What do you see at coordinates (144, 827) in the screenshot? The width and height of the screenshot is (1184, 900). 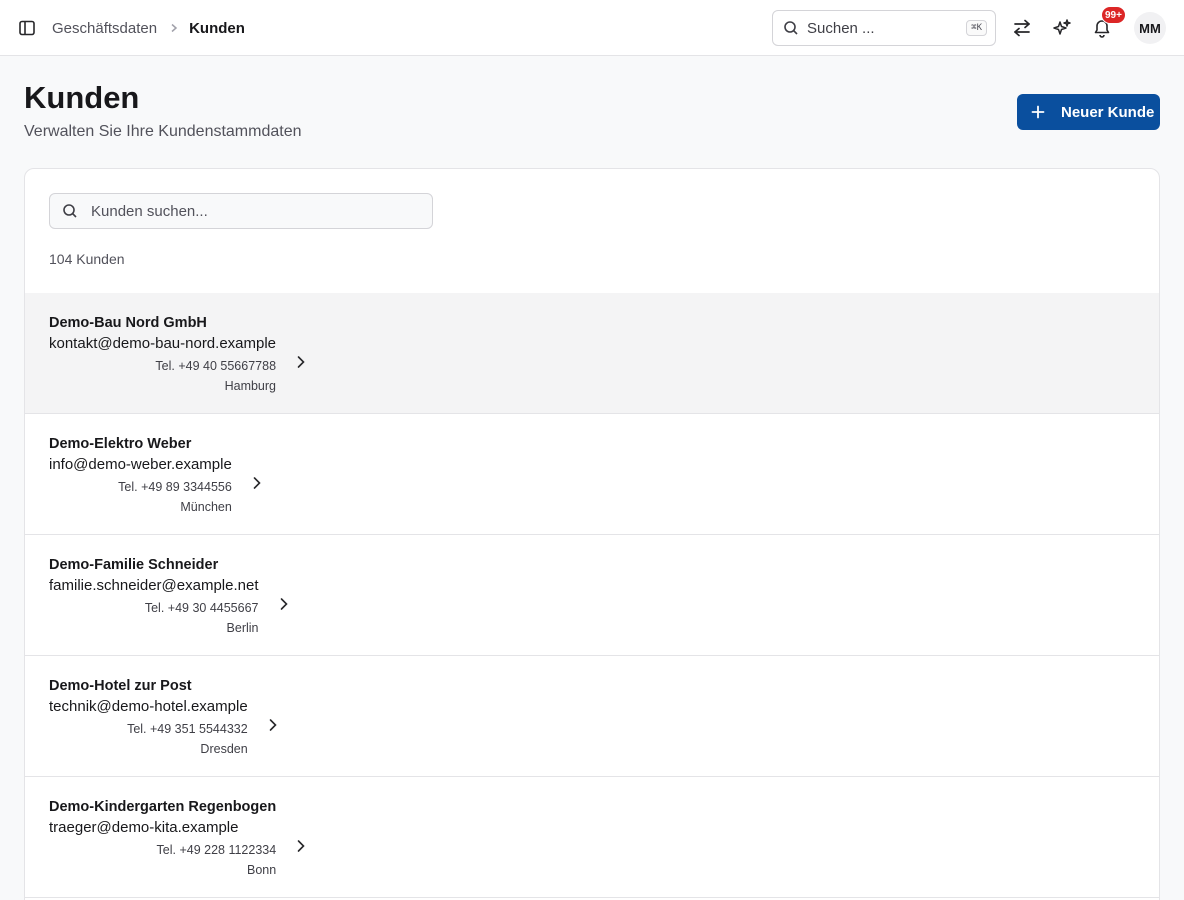 I see `customer-email: traeger@demo-kita.example` at bounding box center [144, 827].